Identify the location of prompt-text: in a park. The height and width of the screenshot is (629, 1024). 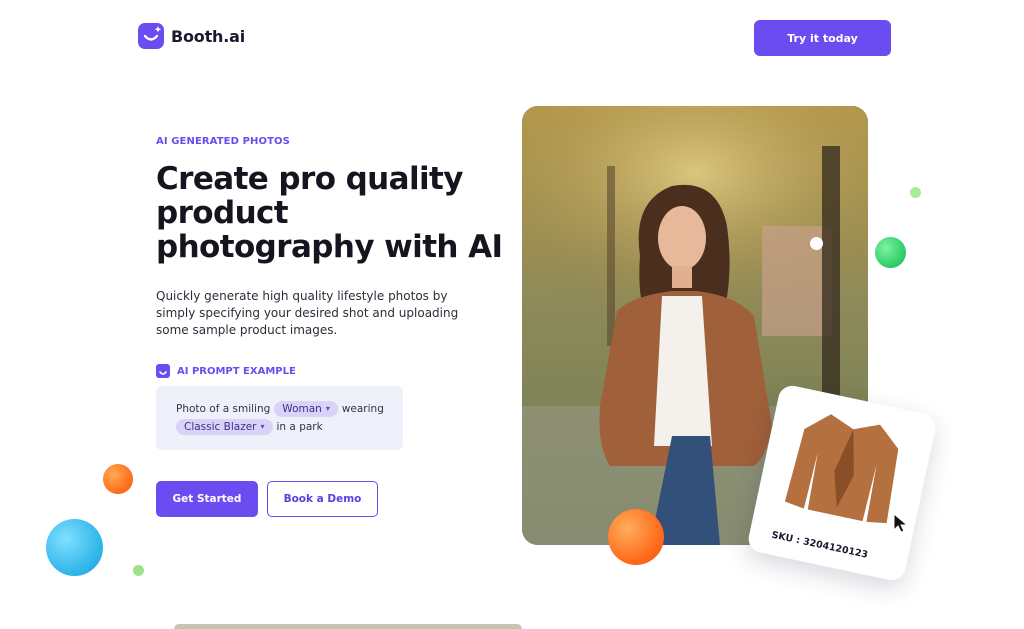
(299, 427).